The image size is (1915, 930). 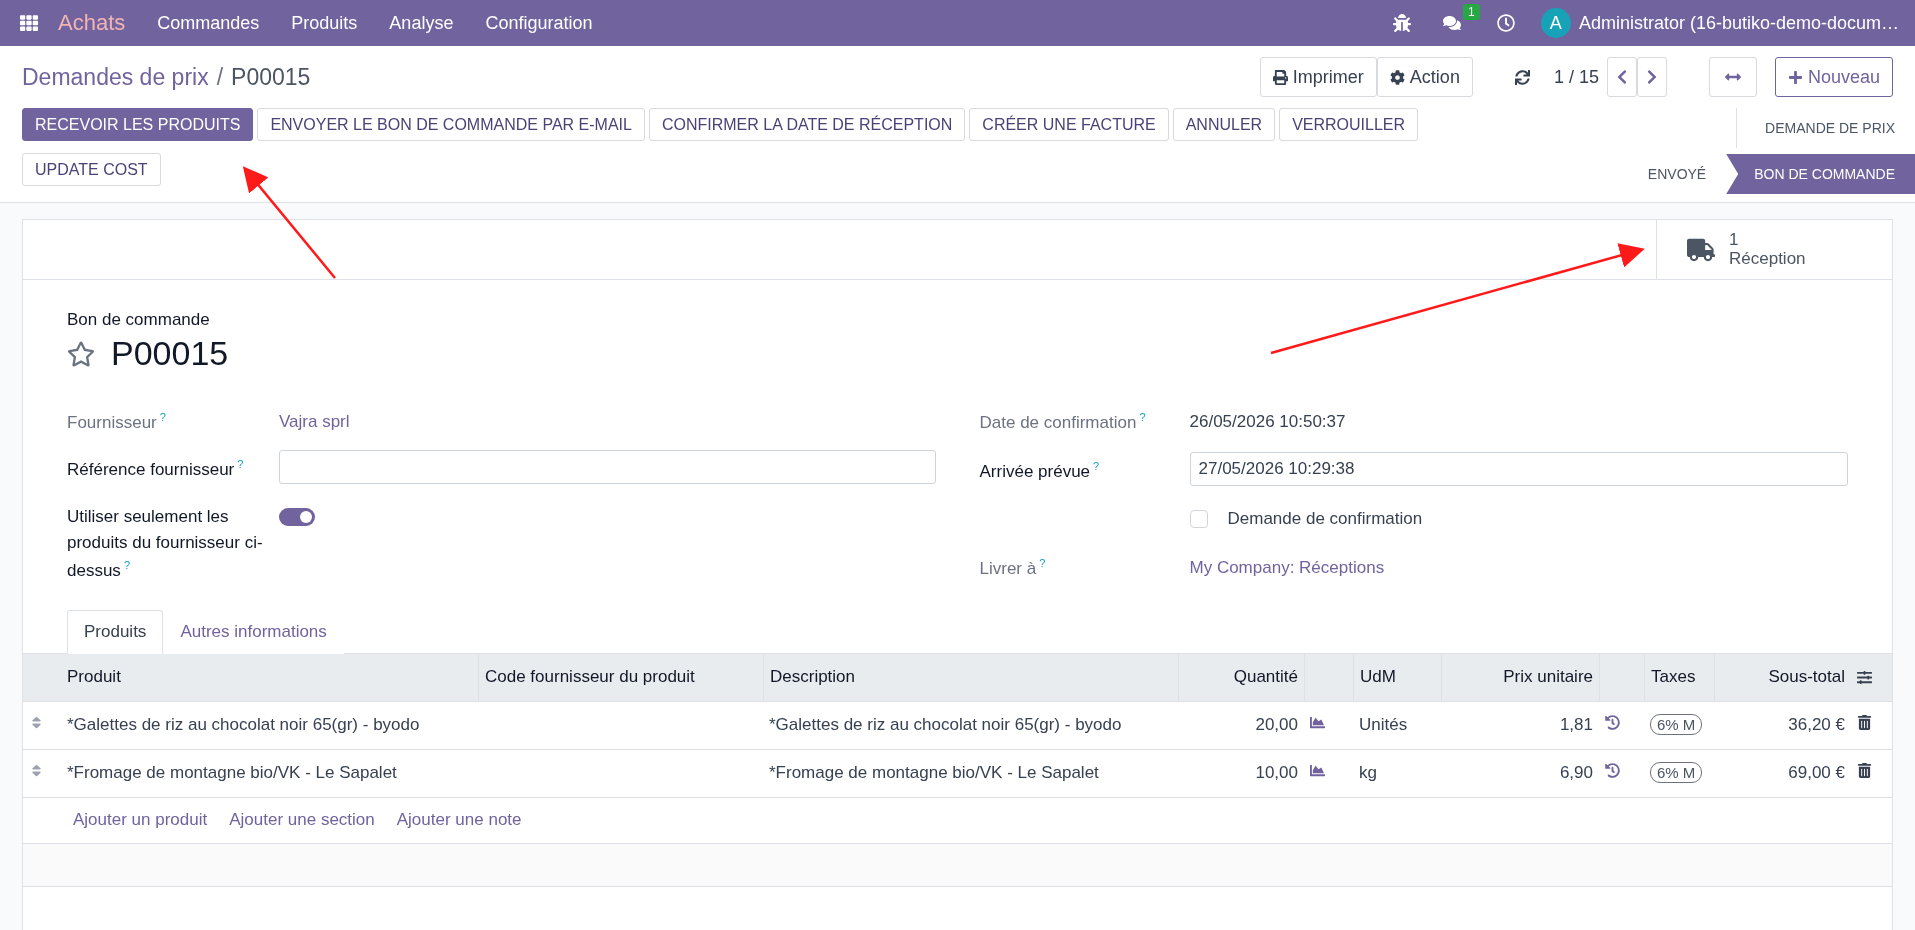 I want to click on add-line-link: Ajouter une section, so click(x=302, y=820).